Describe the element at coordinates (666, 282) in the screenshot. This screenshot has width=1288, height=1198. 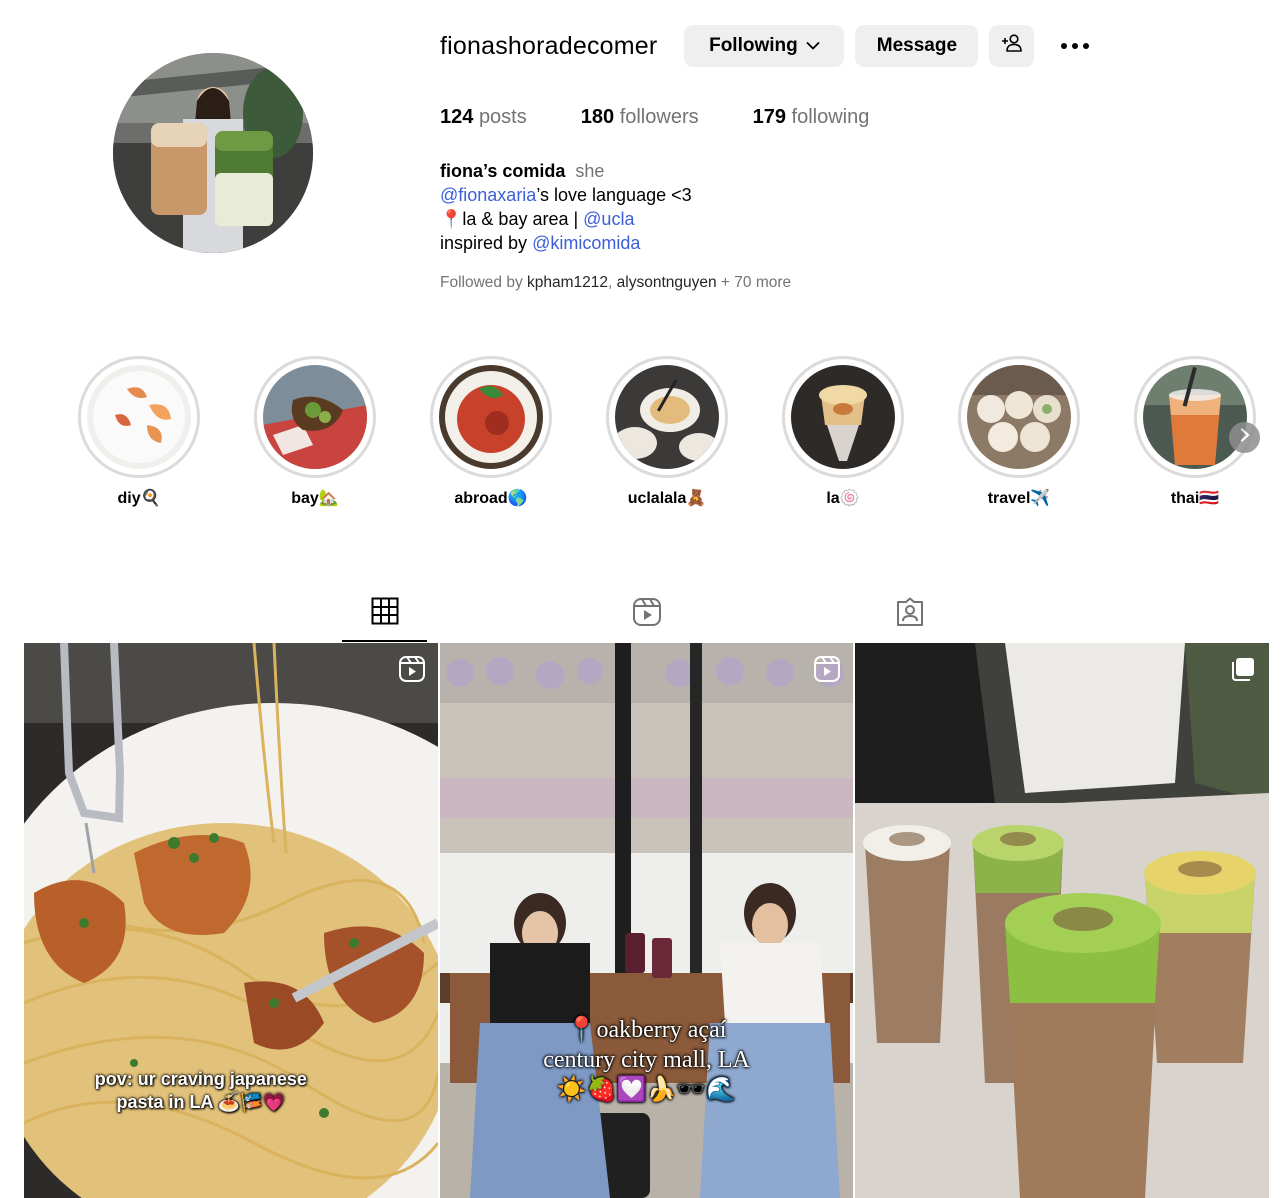
I see `followed-by-user-2: alysontnguyen` at that location.